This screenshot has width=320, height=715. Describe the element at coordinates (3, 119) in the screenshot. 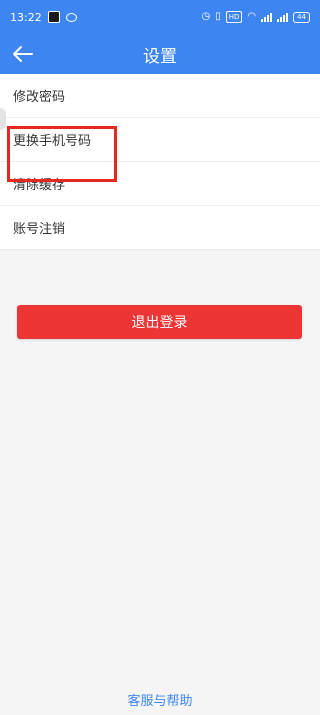

I see `edge-handle` at that location.